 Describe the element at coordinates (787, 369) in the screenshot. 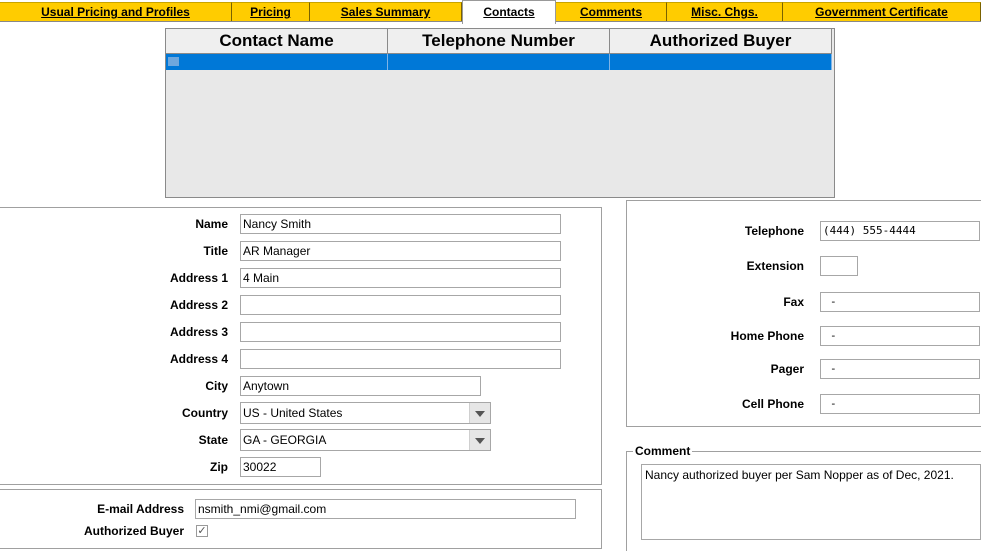

I see `pager-label: Pager` at that location.